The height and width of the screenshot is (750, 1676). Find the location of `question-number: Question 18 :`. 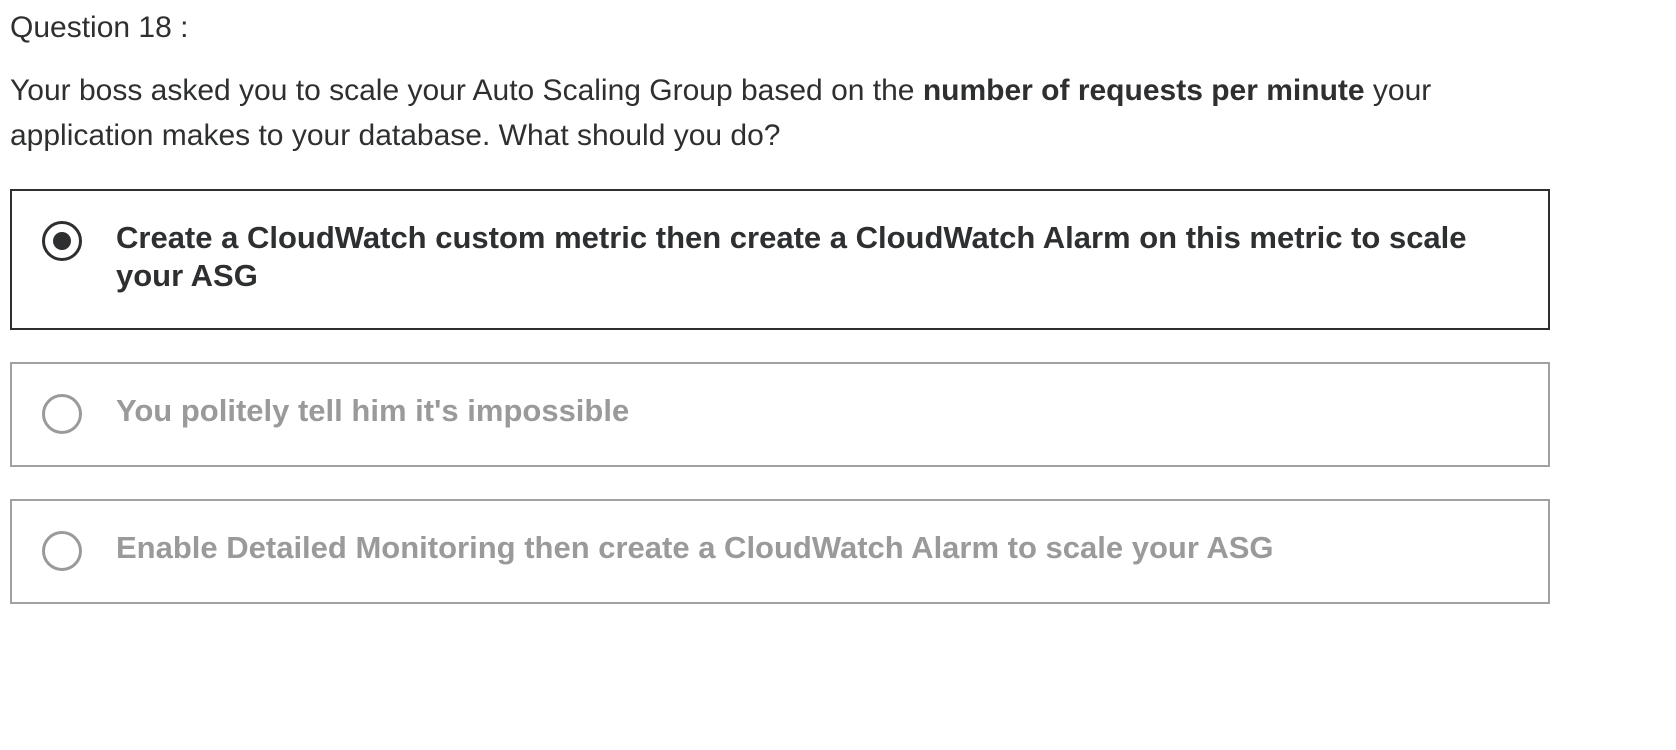

question-number: Question 18 : is located at coordinates (99, 27).